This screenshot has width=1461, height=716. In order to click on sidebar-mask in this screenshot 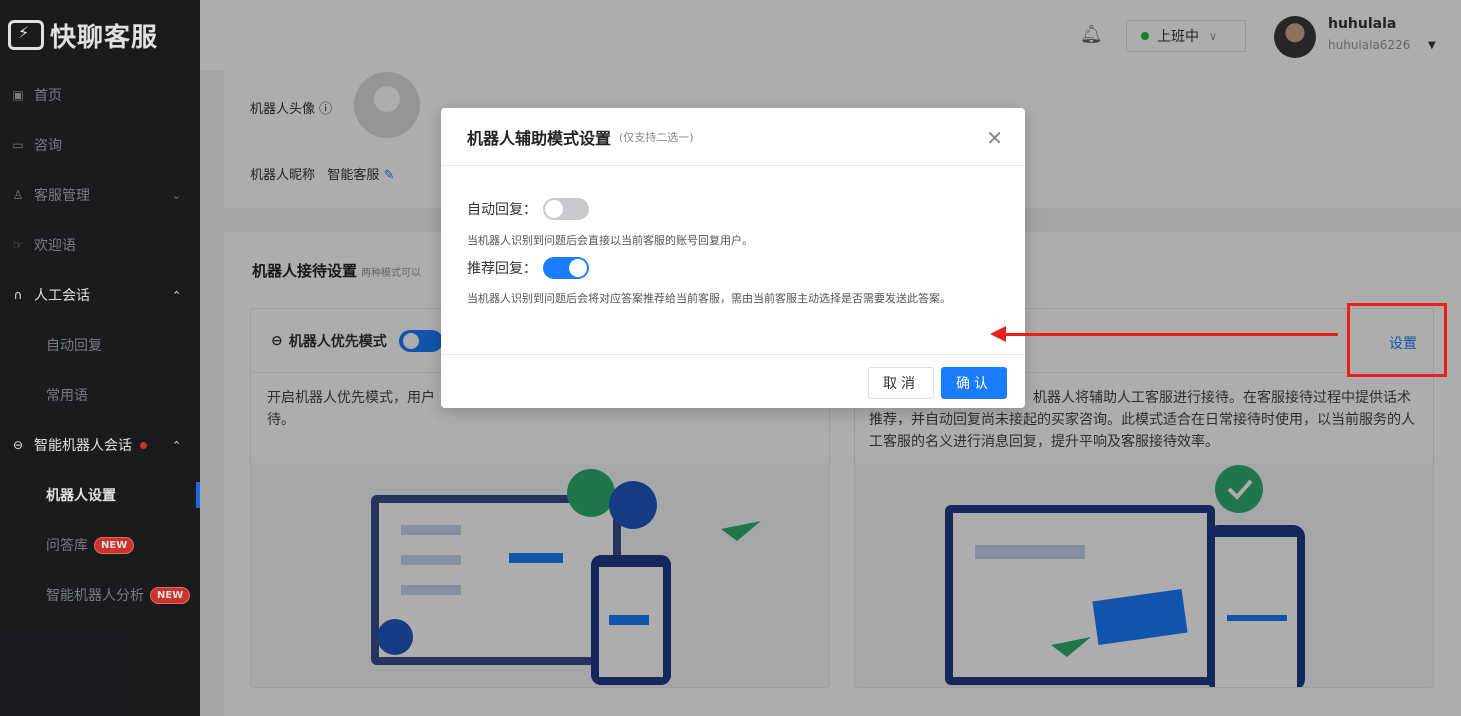, I will do `click(100, 358)`.